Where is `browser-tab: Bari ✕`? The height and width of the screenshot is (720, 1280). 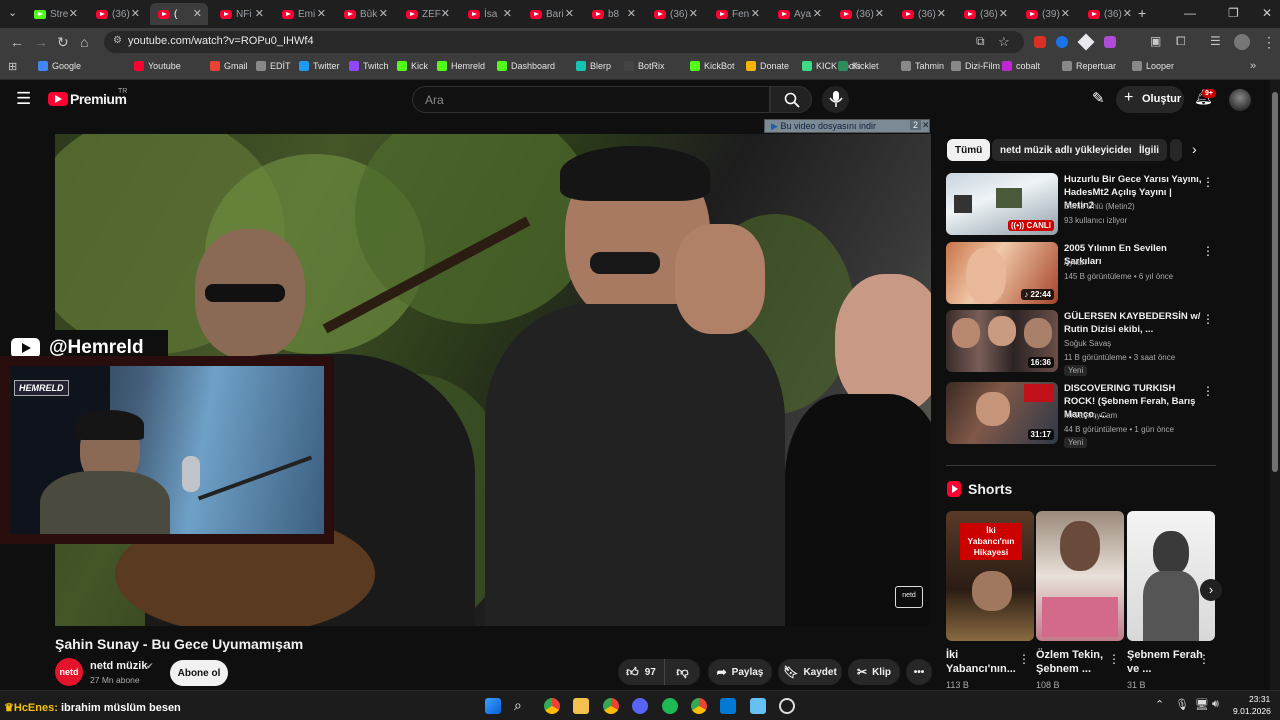
browser-tab: Bari ✕ is located at coordinates (551, 14).